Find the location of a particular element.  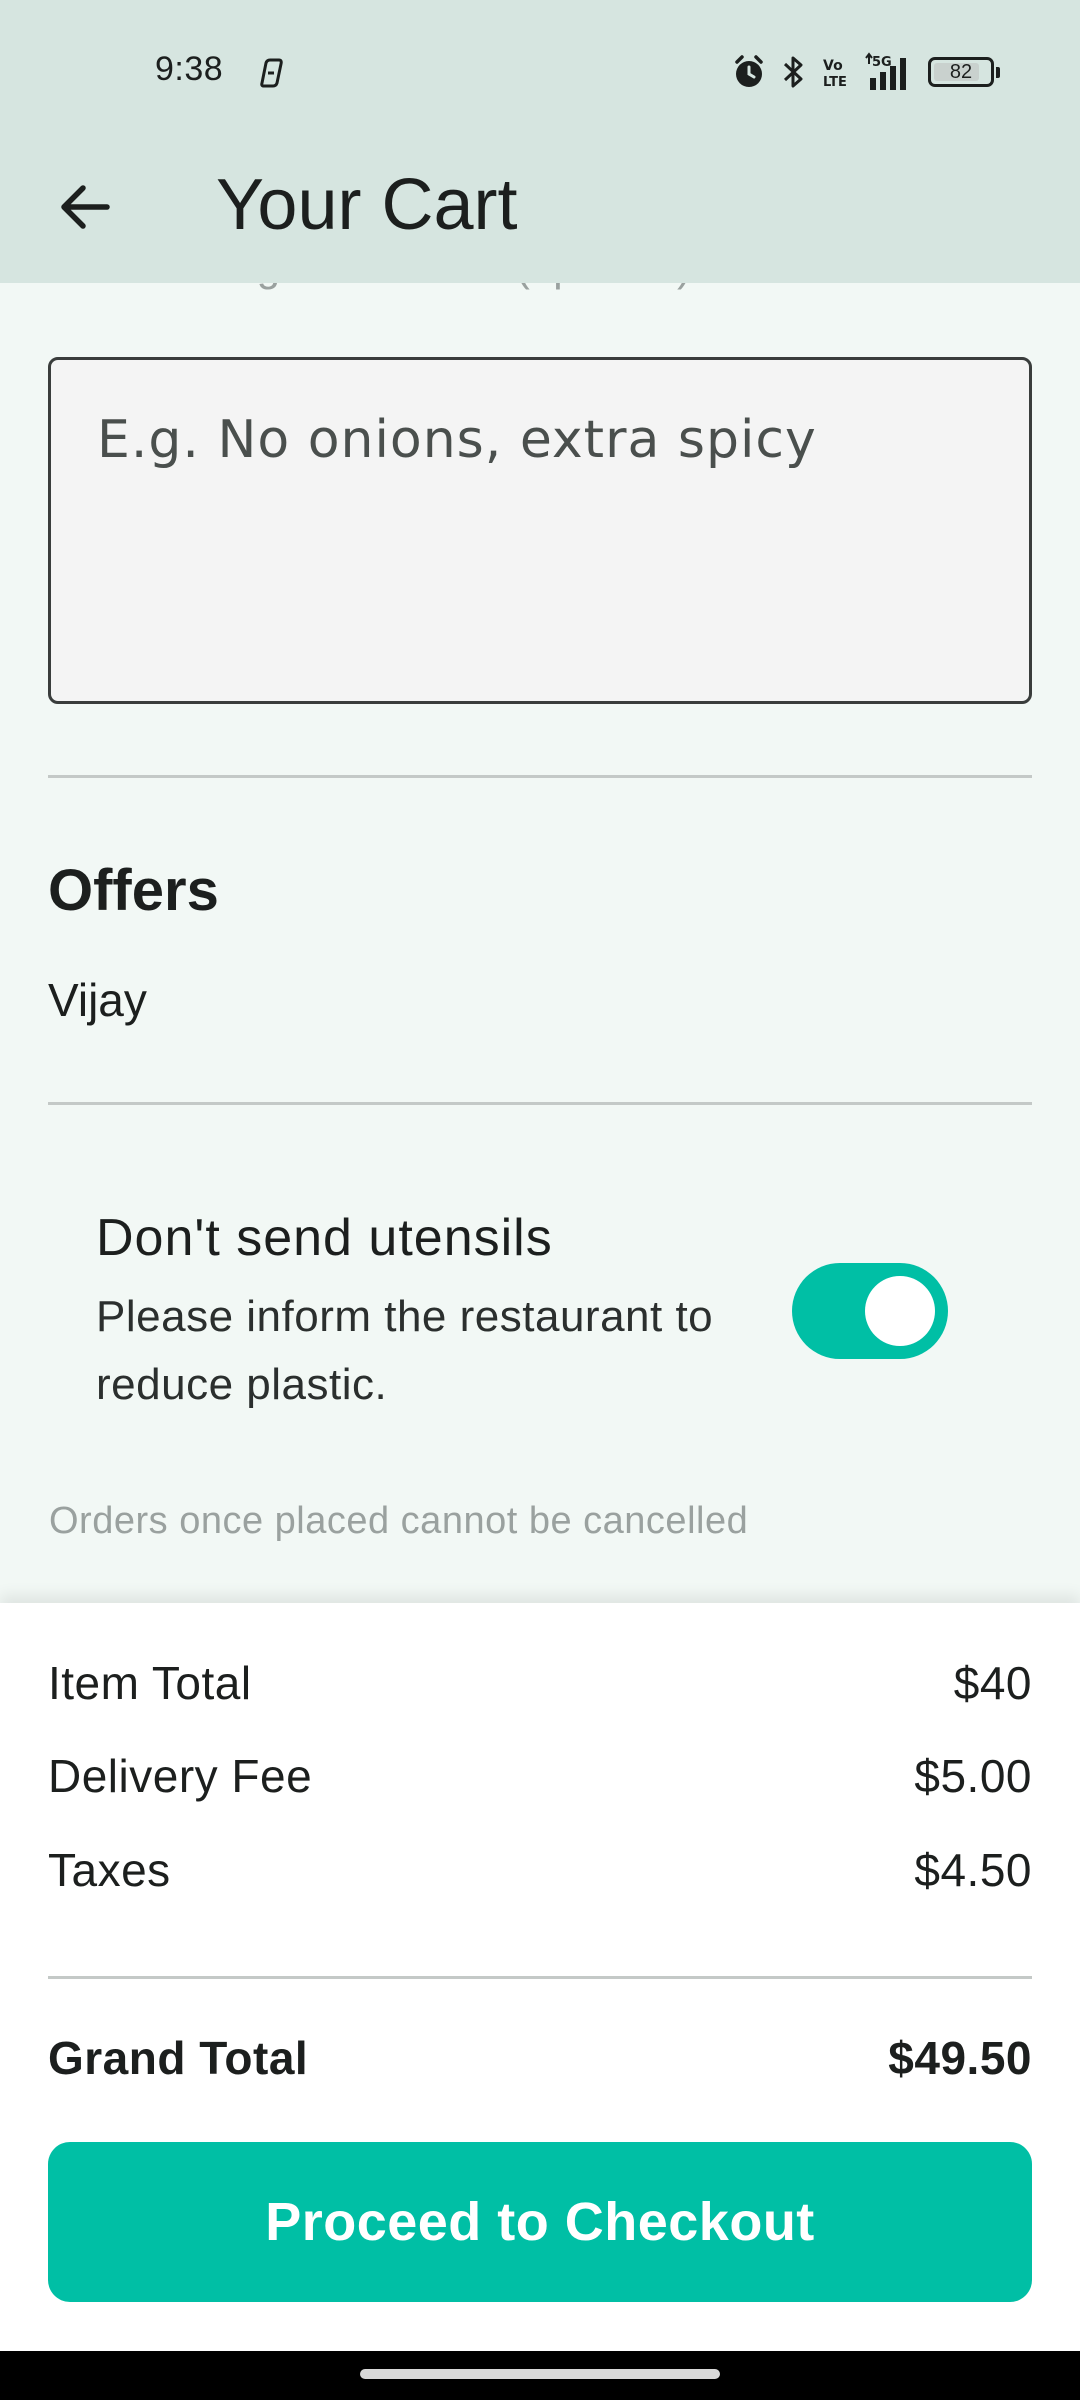

grand-total-row: Grand Total $49.50 is located at coordinates (540, 2058).